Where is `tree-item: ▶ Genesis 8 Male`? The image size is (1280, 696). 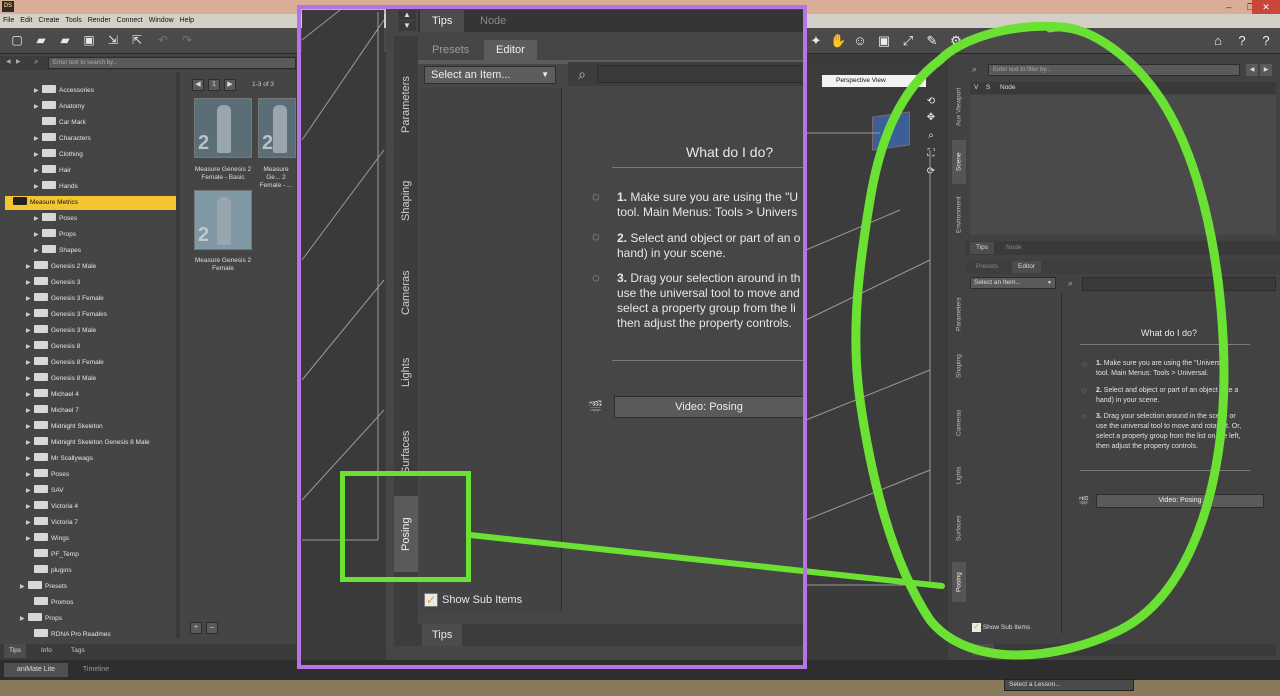
tree-item: ▶ Genesis 8 Male is located at coordinates (61, 379).